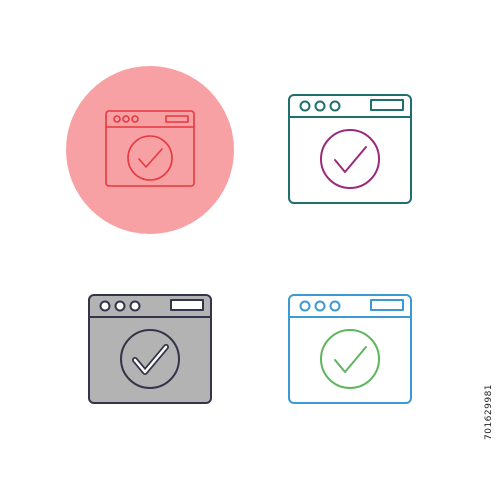  I want to click on stock-id-label: 701629981, so click(489, 411).